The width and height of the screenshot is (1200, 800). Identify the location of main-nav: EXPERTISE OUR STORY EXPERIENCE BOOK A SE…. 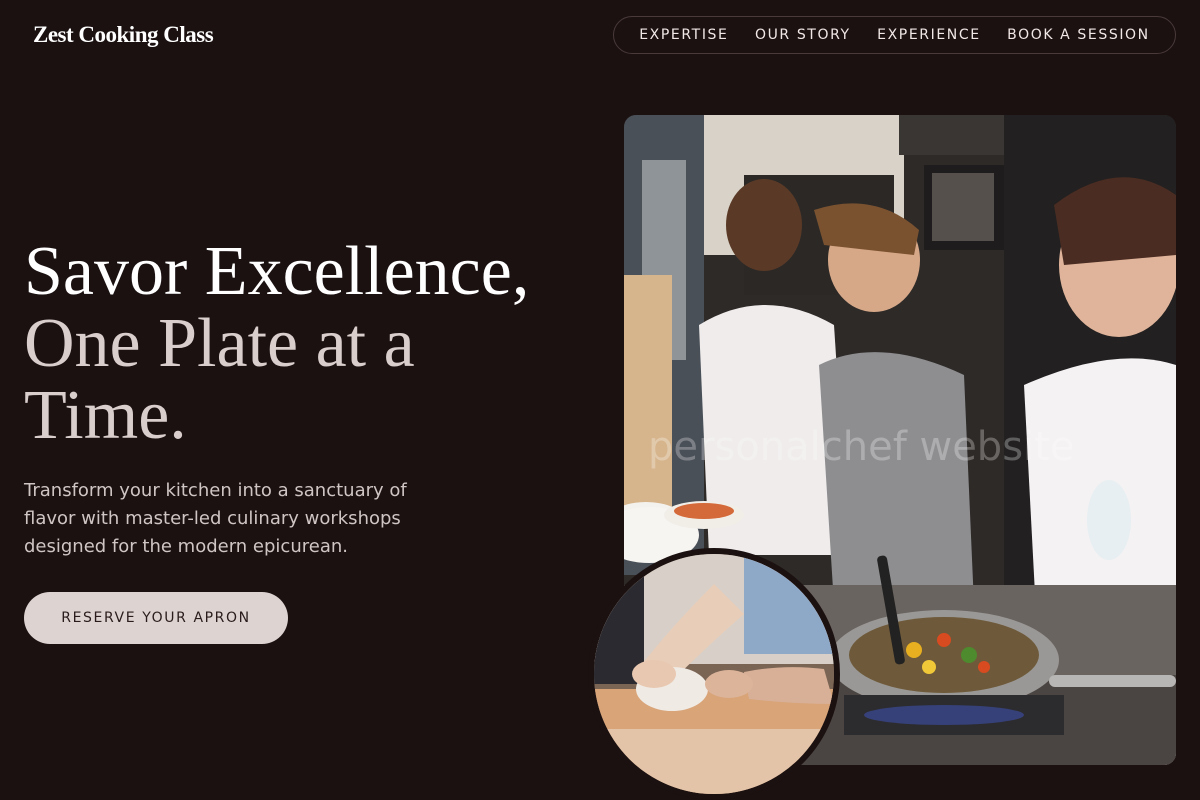
(894, 35).